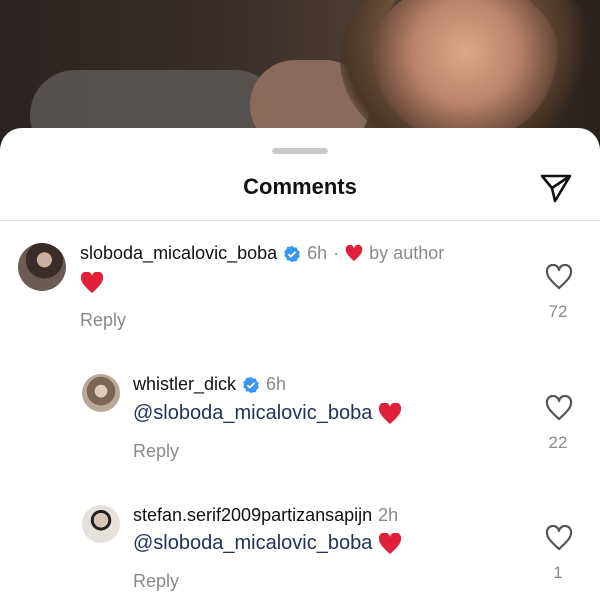 The image size is (600, 600). I want to click on comment-username: sloboda_micalovic_boba, so click(178, 253).